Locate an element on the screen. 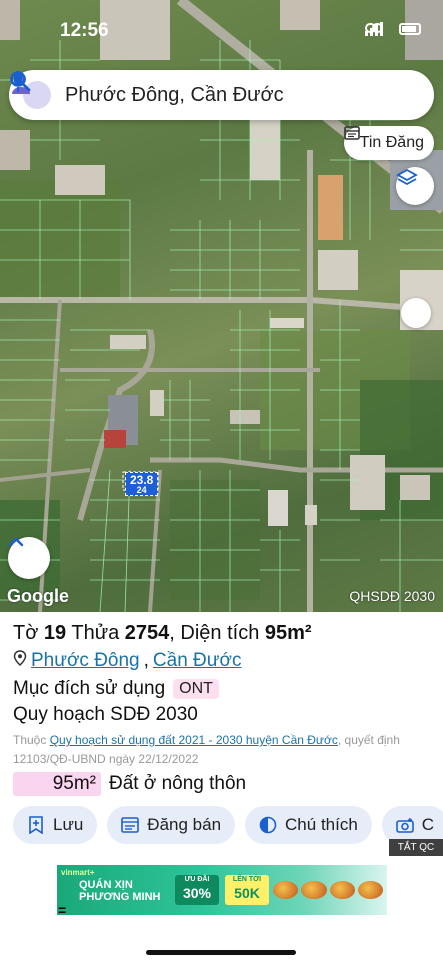 This screenshot has height=960, width=443. ad-shop-name: QUÁN XỊN PHƯƠNG MINH is located at coordinates (119, 891).